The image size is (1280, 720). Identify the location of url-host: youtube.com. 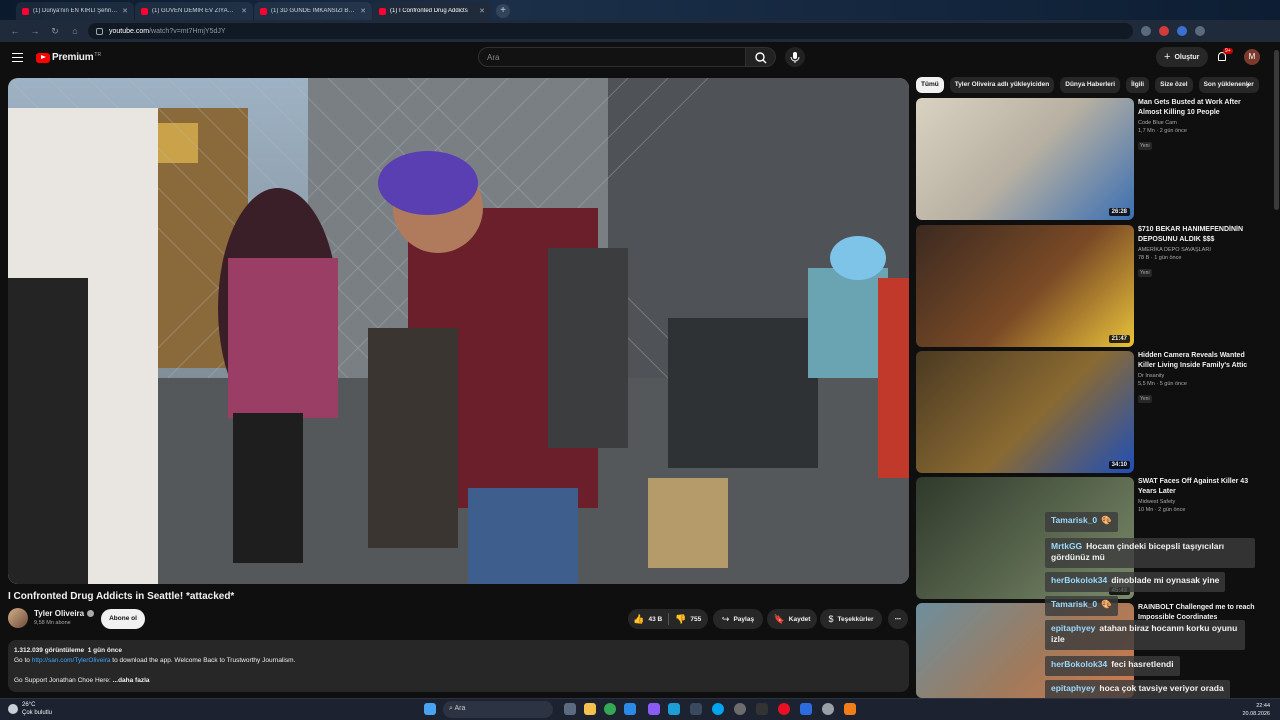
(129, 31).